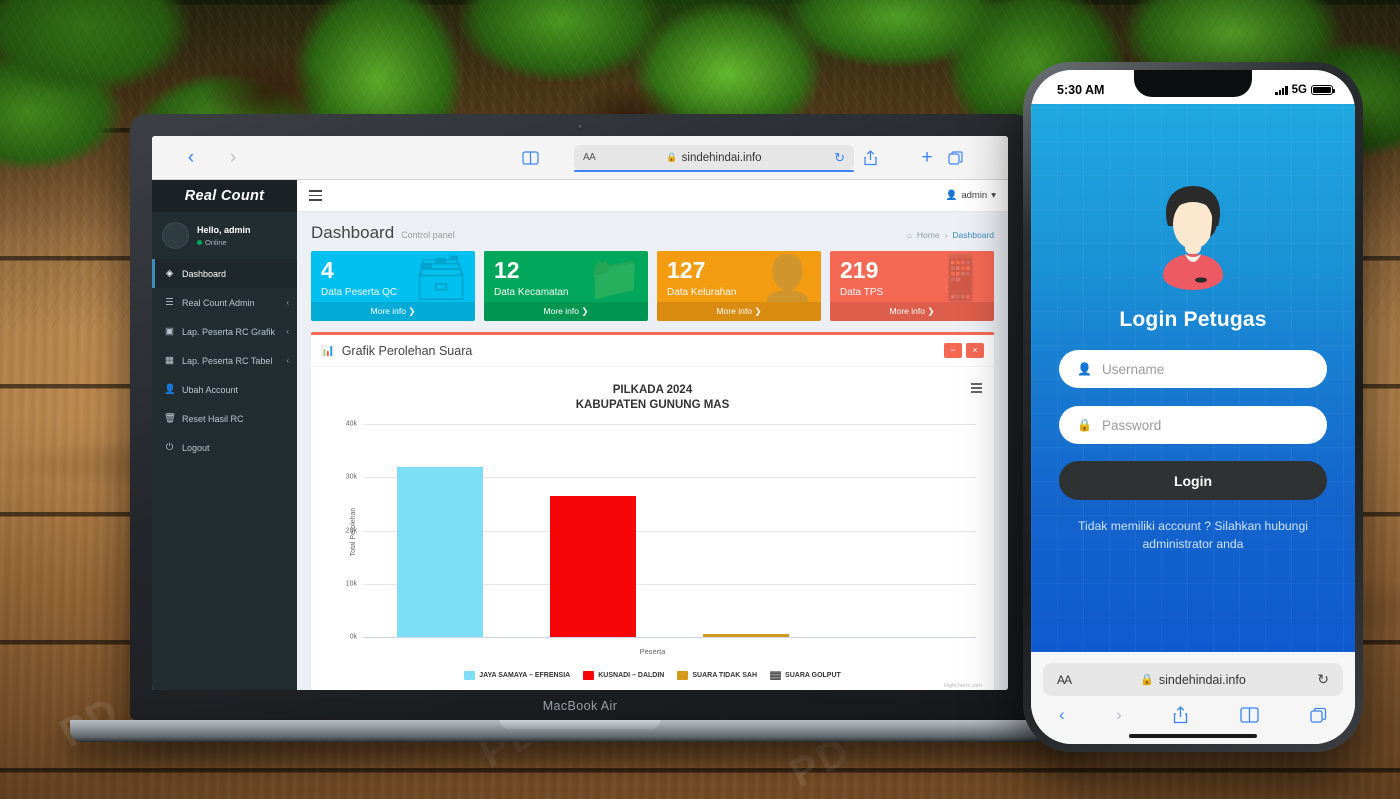 The width and height of the screenshot is (1400, 799). What do you see at coordinates (1193, 369) in the screenshot?
I see `username-input: 👤 Username` at bounding box center [1193, 369].